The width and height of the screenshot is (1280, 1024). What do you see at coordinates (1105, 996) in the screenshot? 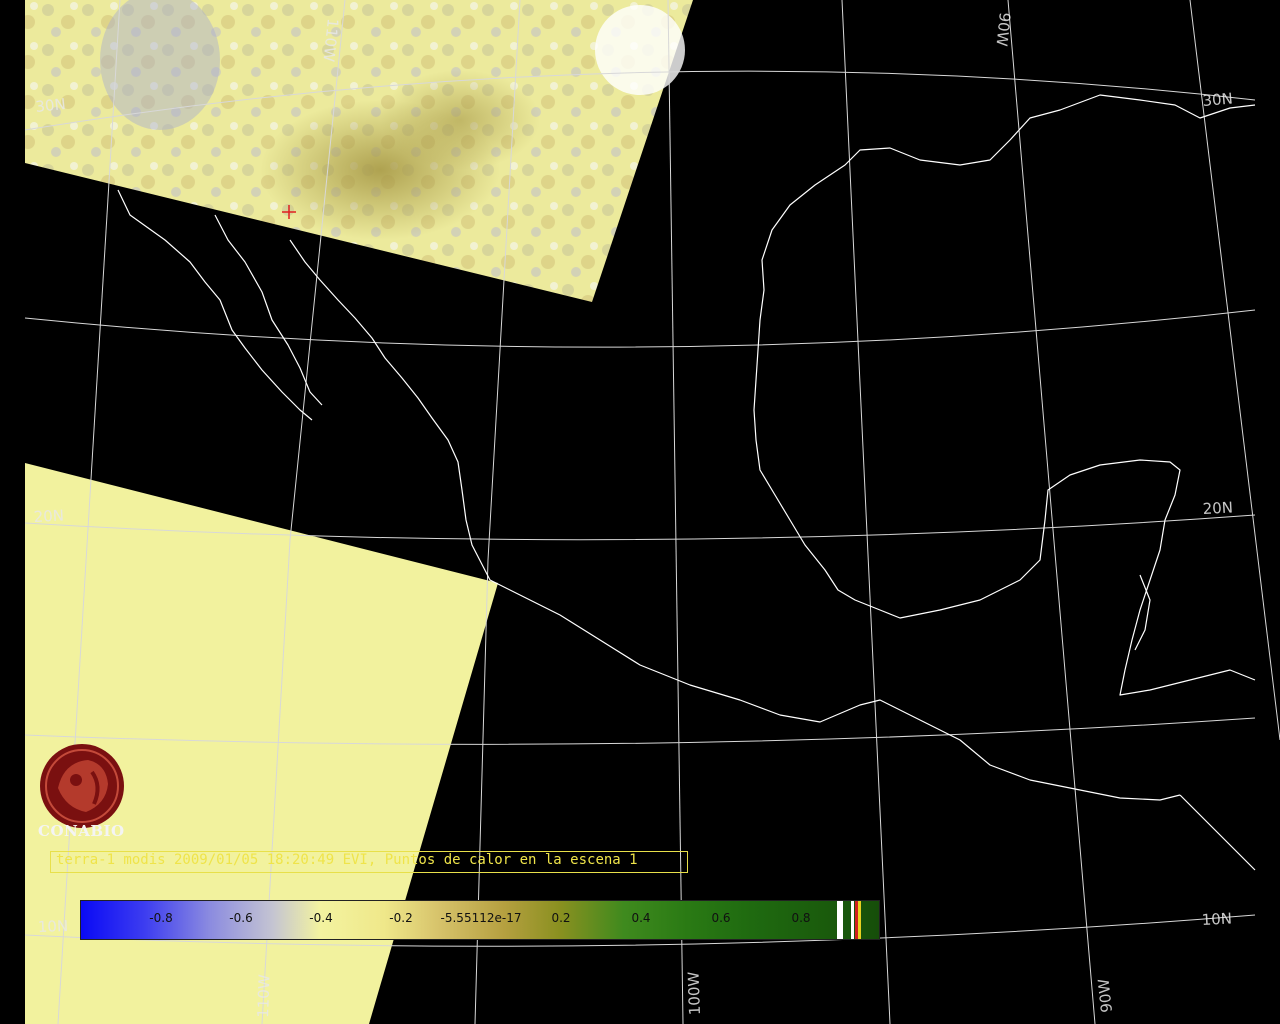
I see `lon-label-90w-bottom: 90W` at bounding box center [1105, 996].